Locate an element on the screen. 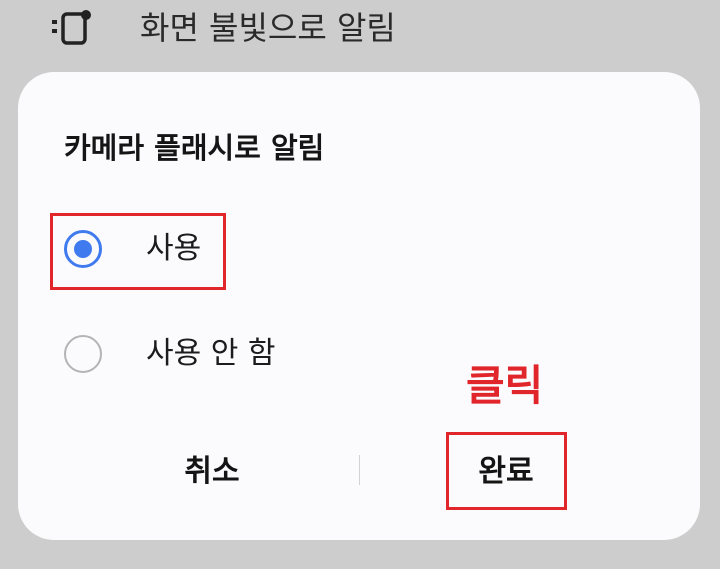 The height and width of the screenshot is (569, 720). done-button: 완료 is located at coordinates (506, 472).